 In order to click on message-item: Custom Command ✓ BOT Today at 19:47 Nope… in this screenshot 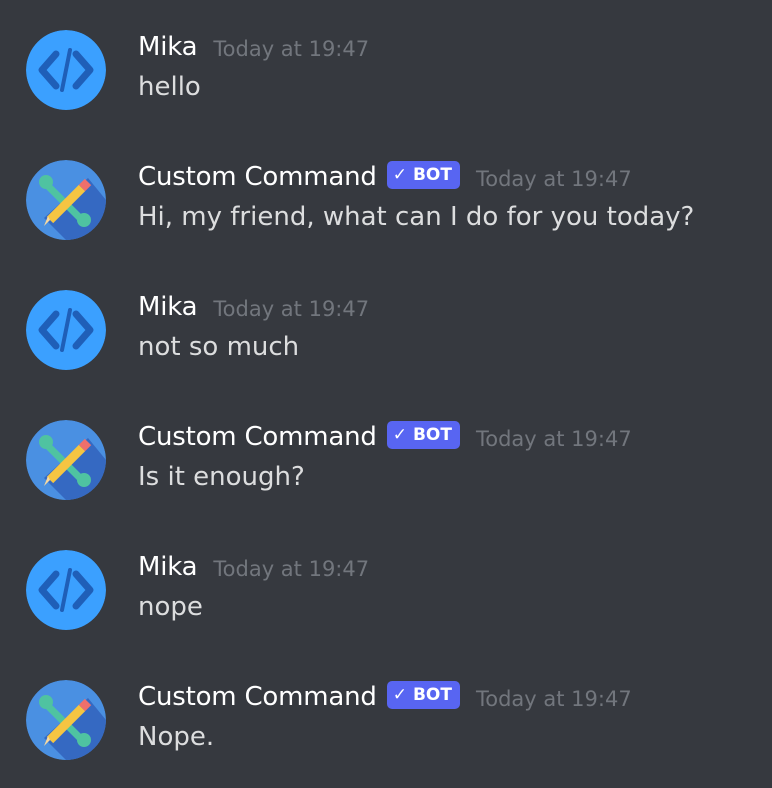, I will do `click(386, 730)`.